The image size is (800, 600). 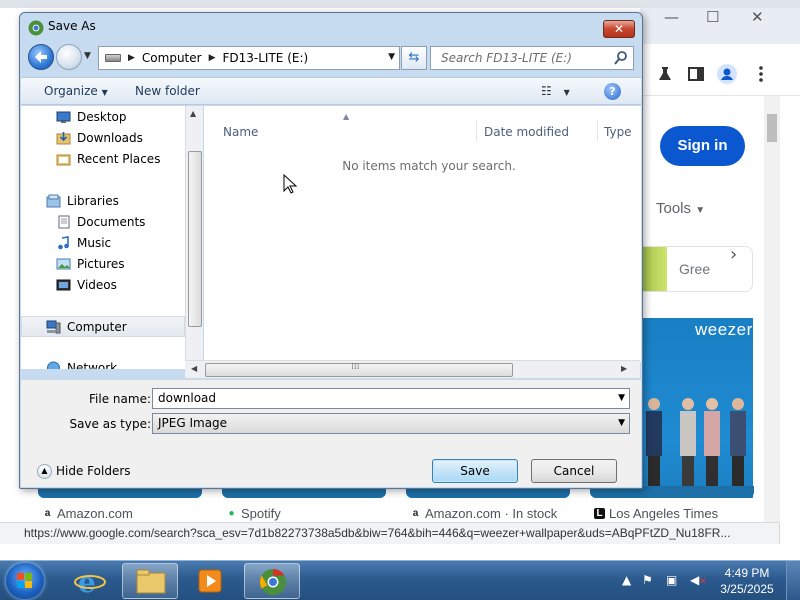 I want to click on close-browser-button: ✕, so click(x=757, y=17).